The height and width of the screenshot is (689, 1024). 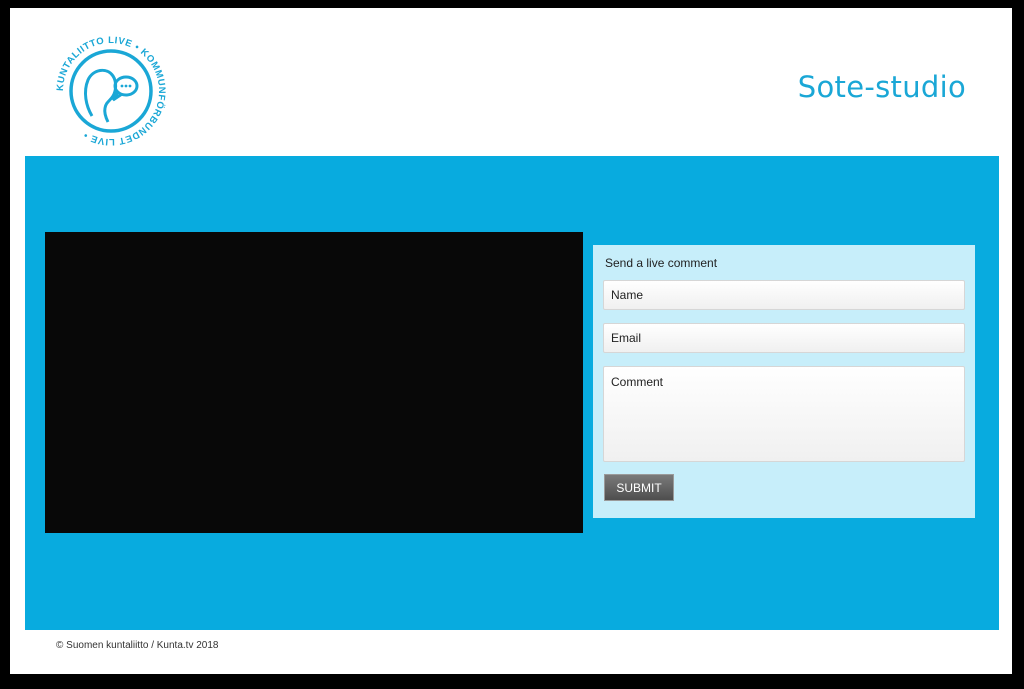 I want to click on site-title: Sote-studio, so click(x=881, y=87).